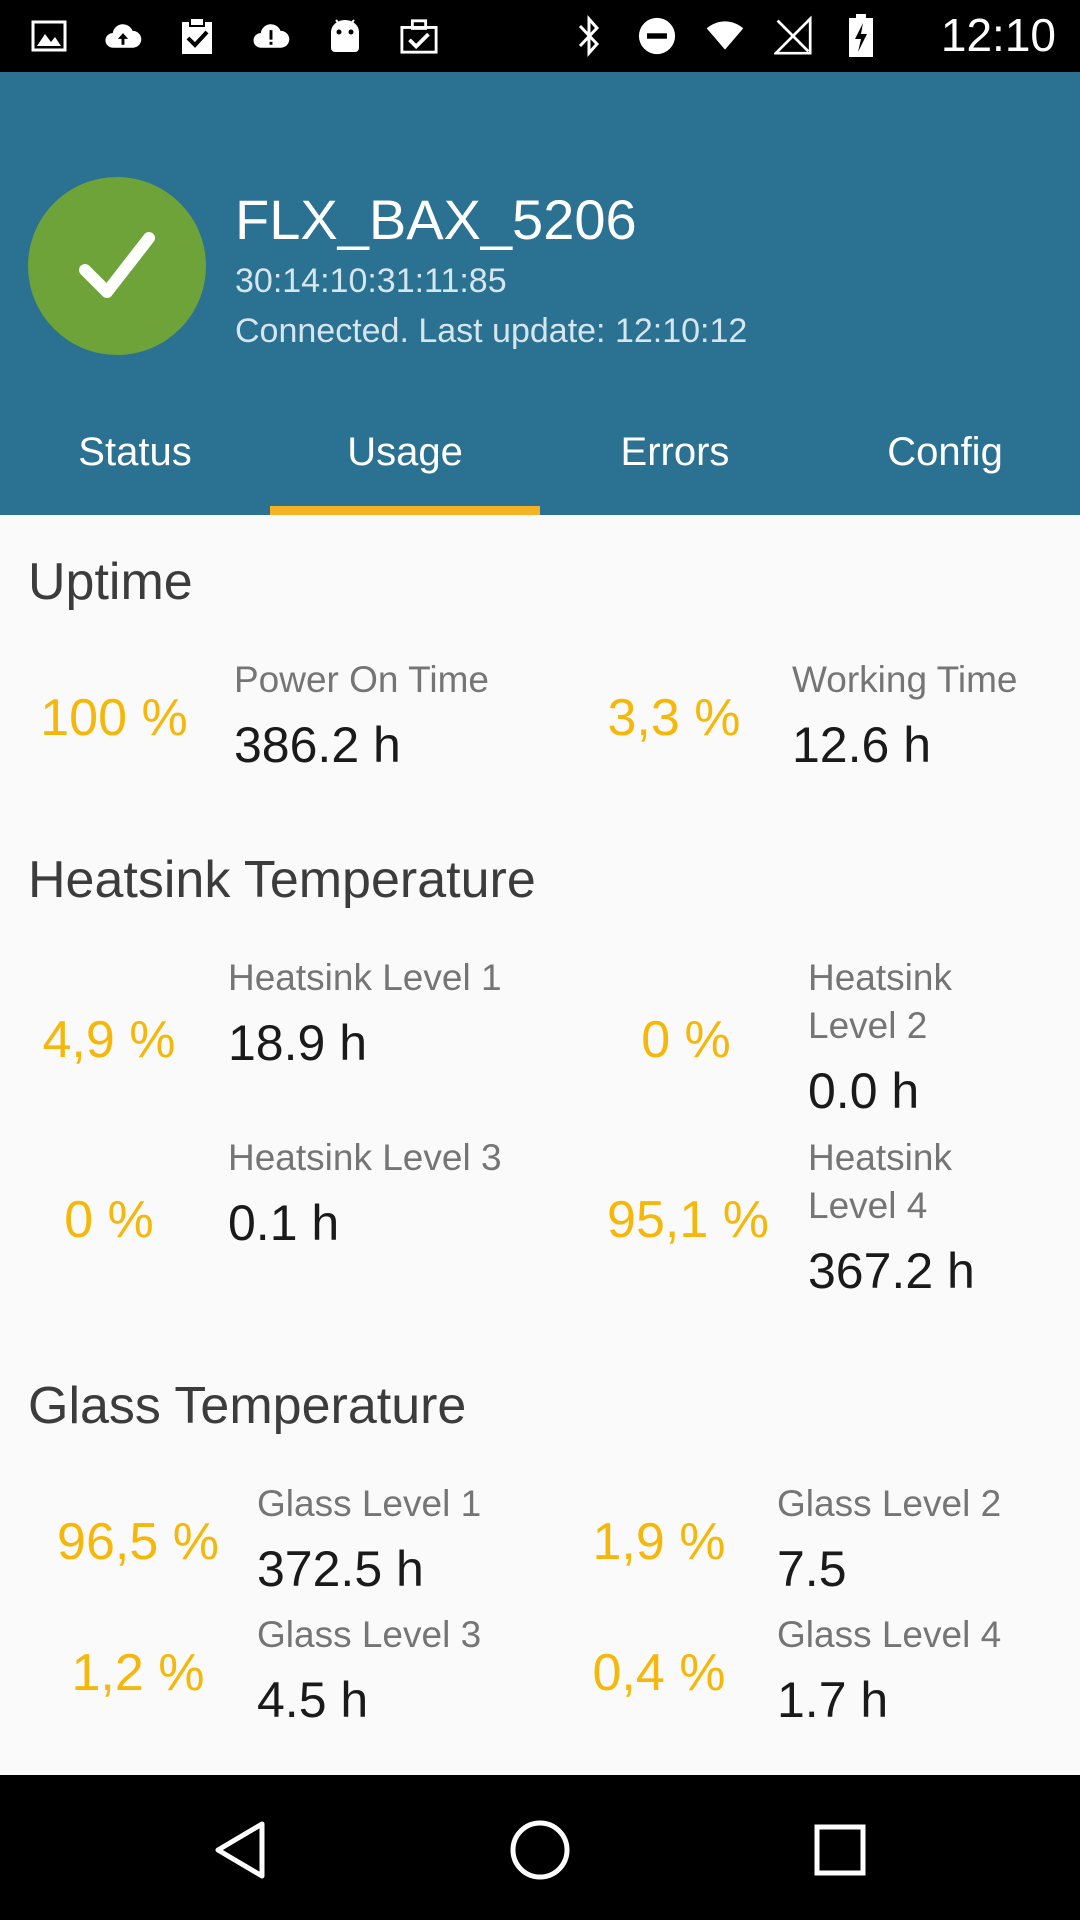 Image resolution: width=1080 pixels, height=1920 pixels. What do you see at coordinates (405, 462) in the screenshot?
I see `tab-usage: Usage` at bounding box center [405, 462].